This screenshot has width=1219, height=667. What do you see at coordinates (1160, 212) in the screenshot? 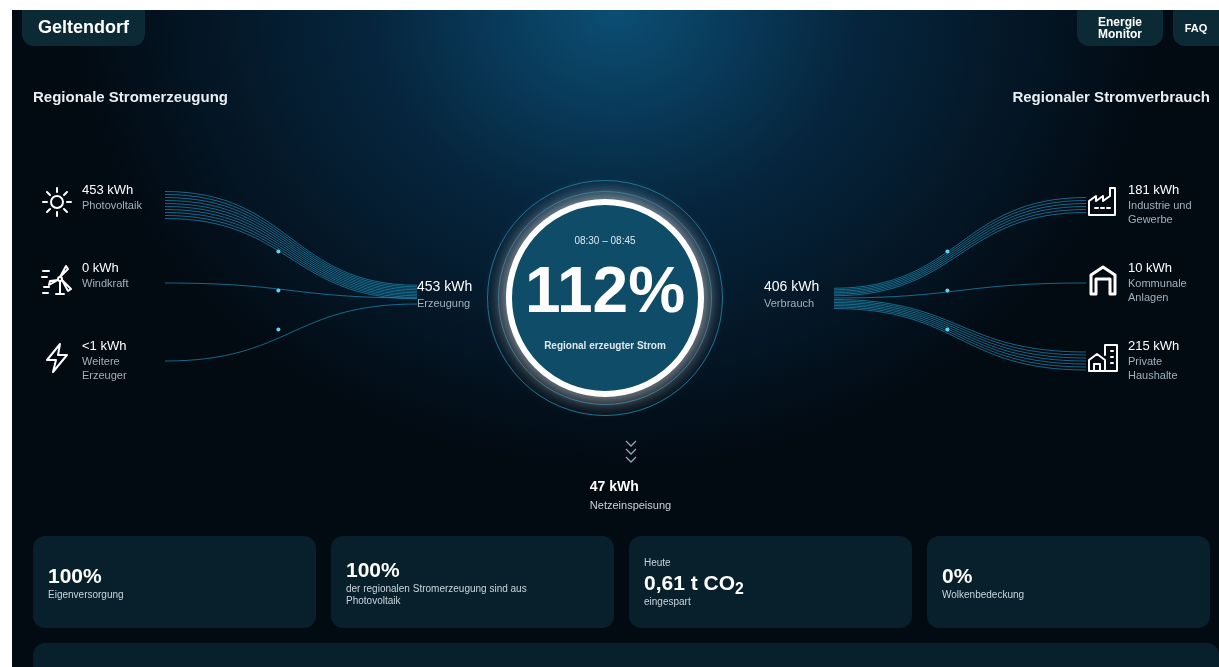
I see `energy-label: Industrie und Gewerbe` at bounding box center [1160, 212].